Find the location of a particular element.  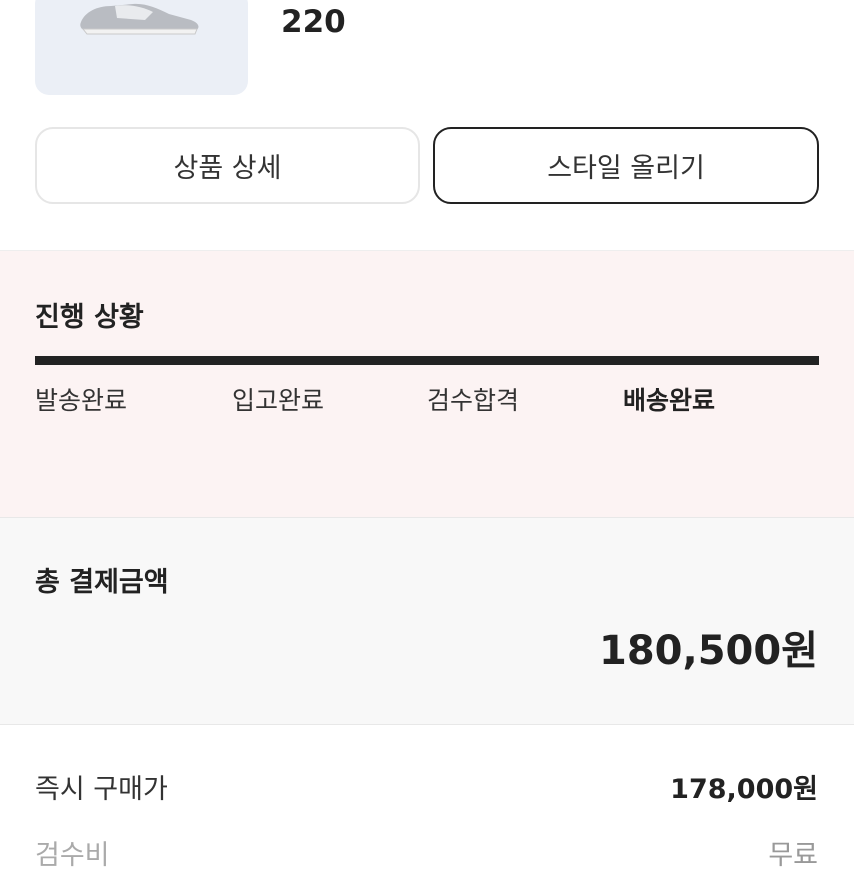

product-detail-button: 상품 상세 is located at coordinates (227, 165).